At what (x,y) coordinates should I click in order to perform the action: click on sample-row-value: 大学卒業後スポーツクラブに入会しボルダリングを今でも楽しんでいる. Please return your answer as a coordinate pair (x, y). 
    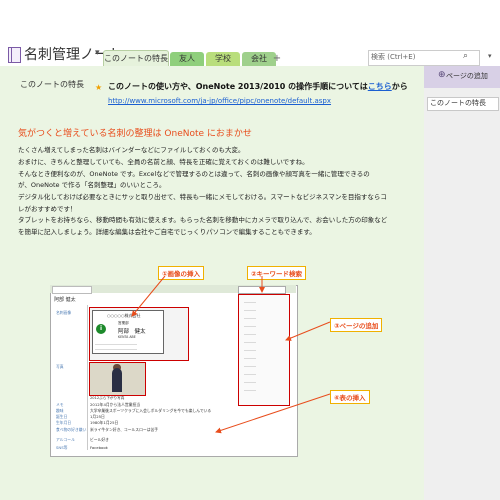
    Looking at the image, I should click on (151, 410).